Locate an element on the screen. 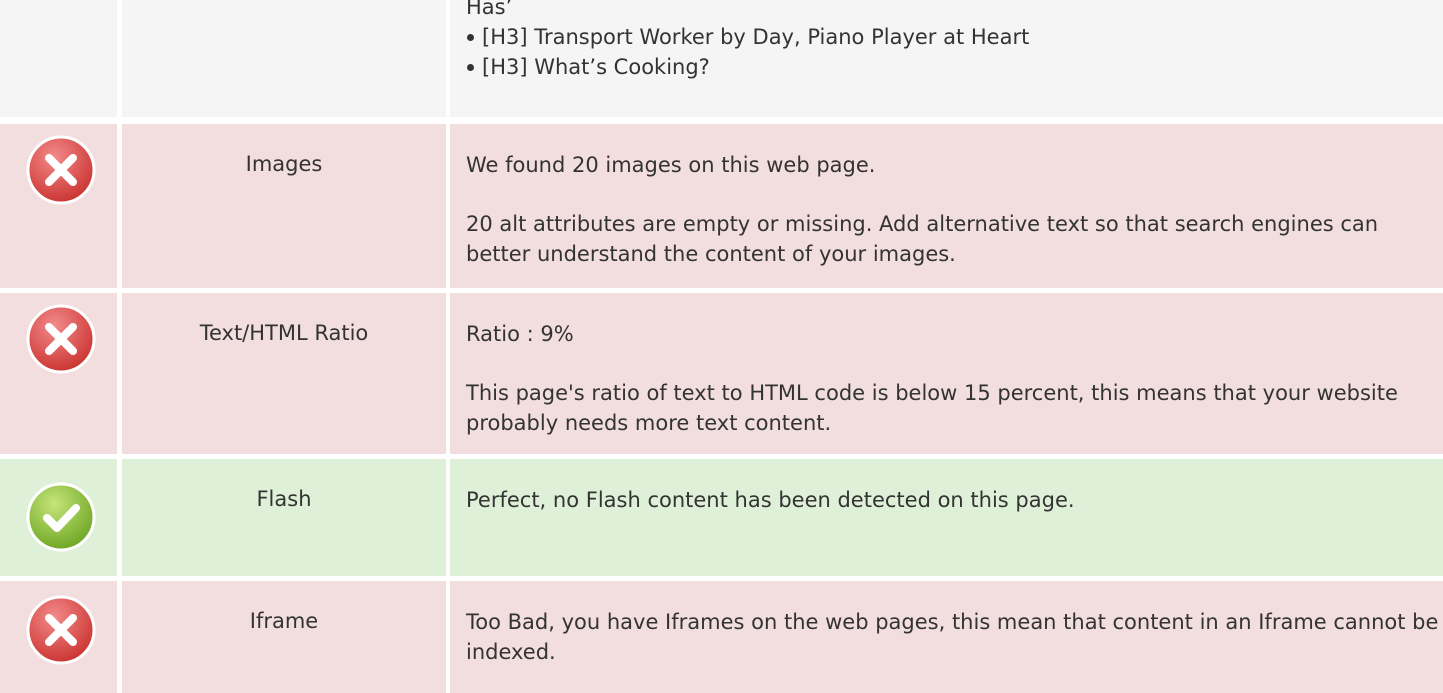 The width and height of the screenshot is (1443, 693). check-detail-line: Ratio : 9% is located at coordinates (520, 334).